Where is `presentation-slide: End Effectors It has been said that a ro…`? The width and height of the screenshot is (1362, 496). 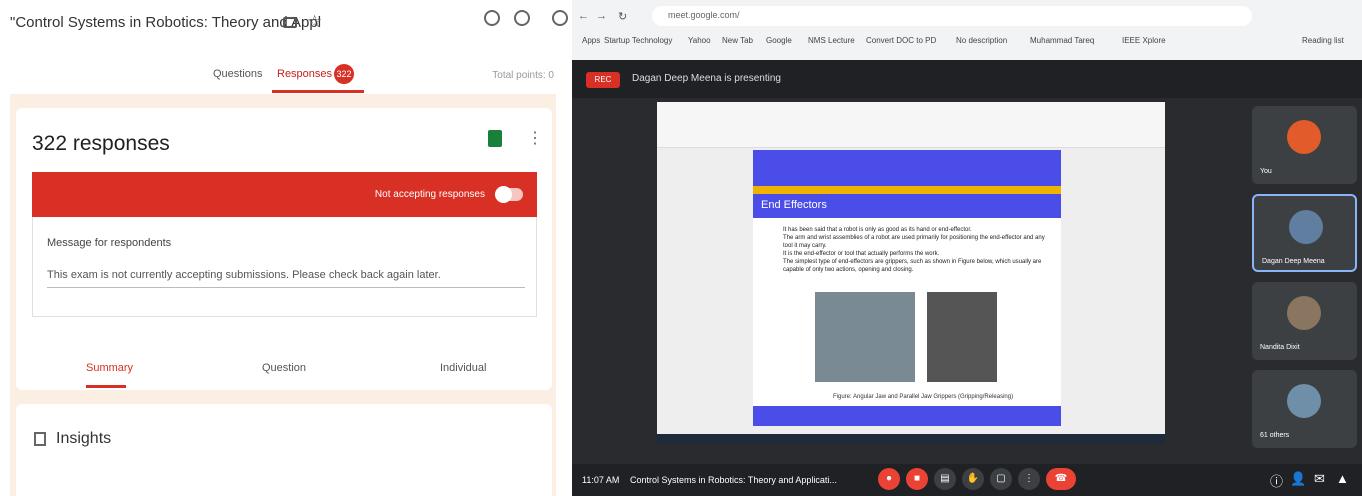 presentation-slide: End Effectors It has been said that a ro… is located at coordinates (907, 288).